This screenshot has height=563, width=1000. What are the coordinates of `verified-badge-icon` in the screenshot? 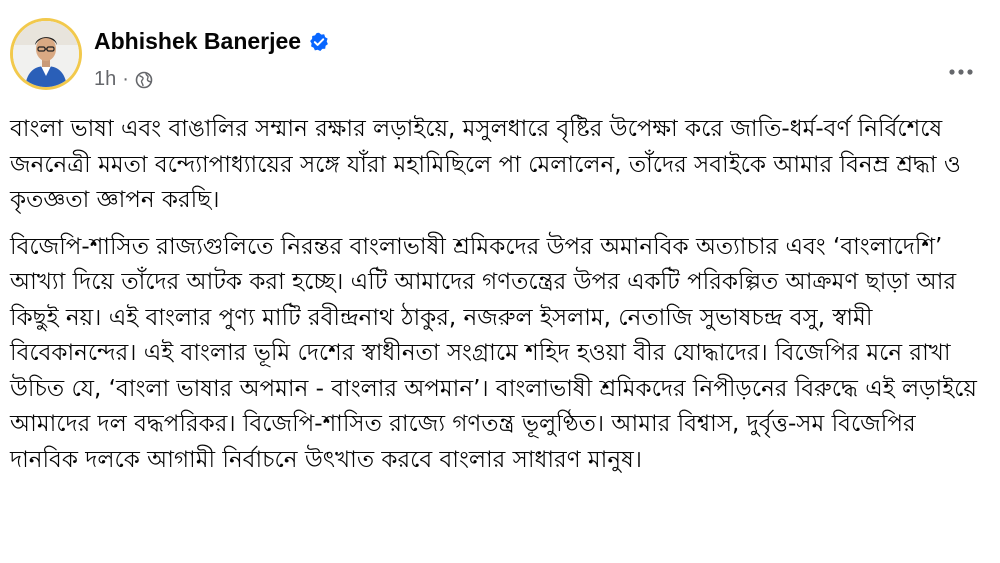 It's located at (319, 42).